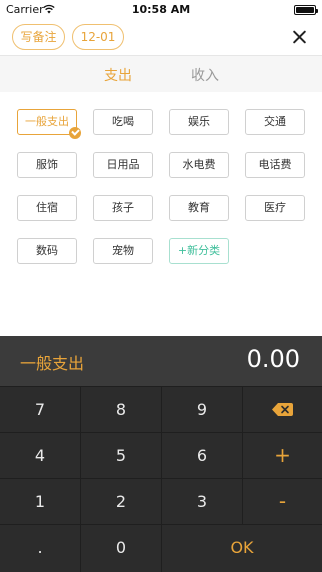 This screenshot has width=322, height=572. What do you see at coordinates (275, 165) in the screenshot?
I see `category-phone-bill: 电话费` at bounding box center [275, 165].